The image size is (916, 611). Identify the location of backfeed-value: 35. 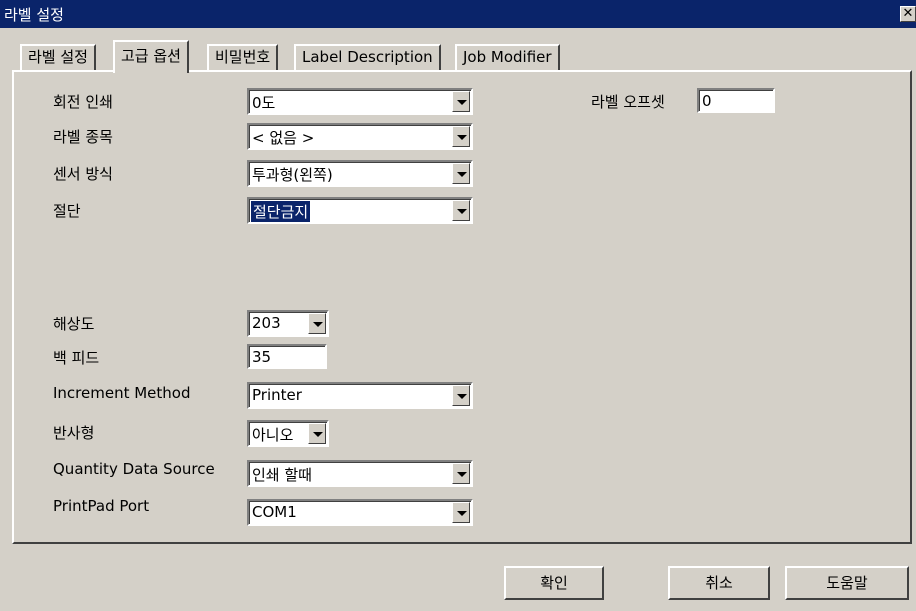
(262, 357).